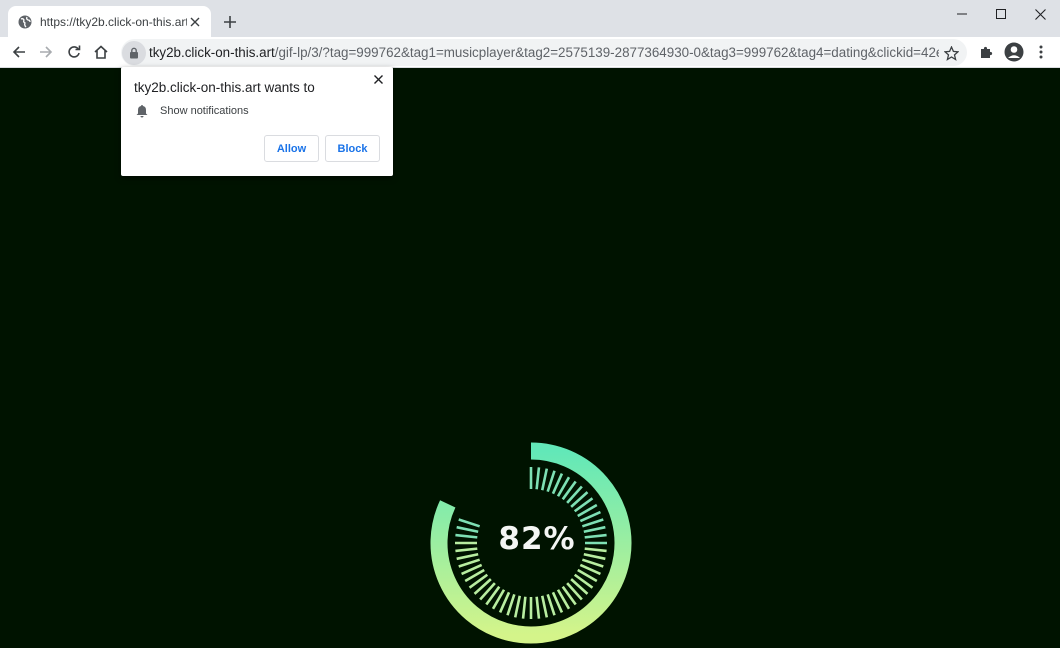 The image size is (1060, 648). I want to click on permission-row: Show notifications, so click(192, 111).